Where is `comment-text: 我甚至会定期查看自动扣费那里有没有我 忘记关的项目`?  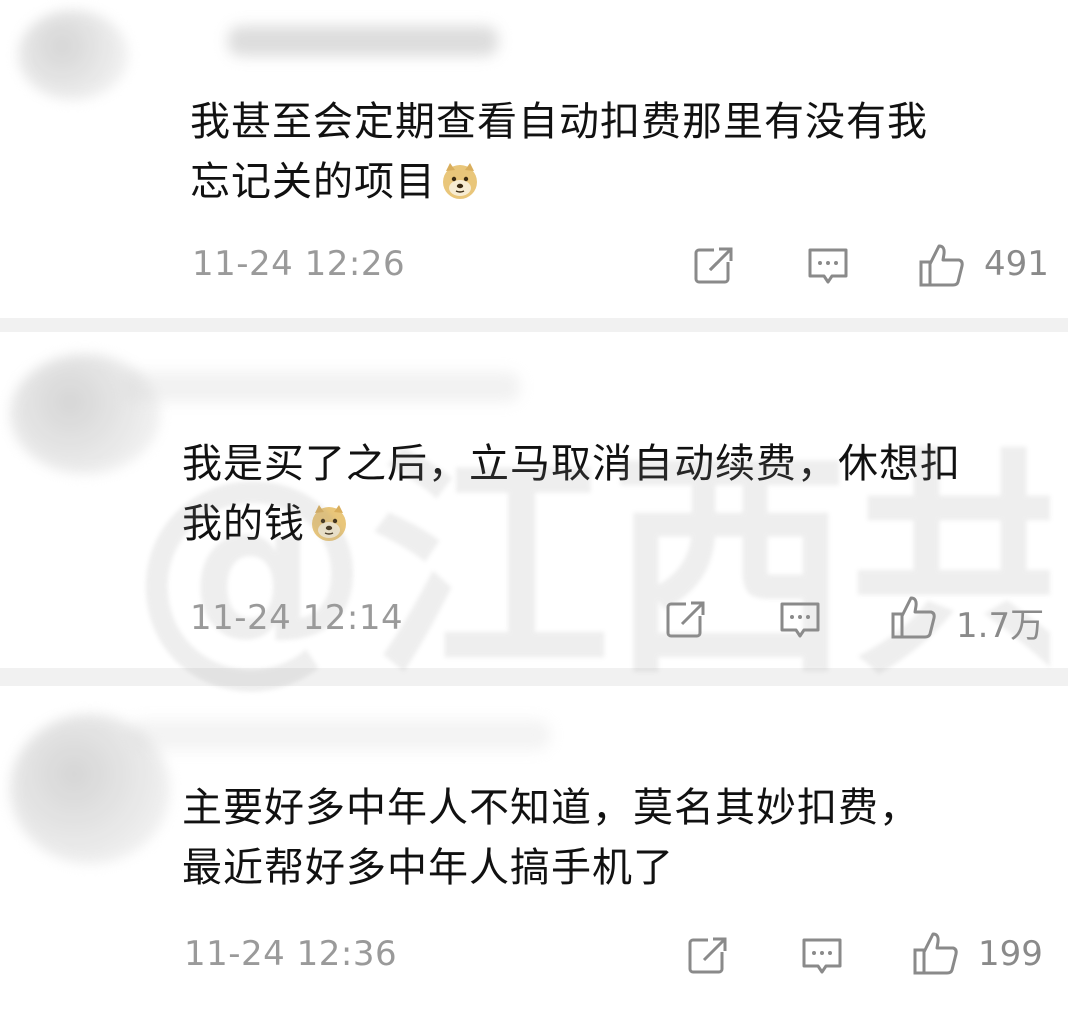 comment-text: 我甚至会定期查看自动扣费那里有没有我 忘记关的项目 is located at coordinates (559, 152).